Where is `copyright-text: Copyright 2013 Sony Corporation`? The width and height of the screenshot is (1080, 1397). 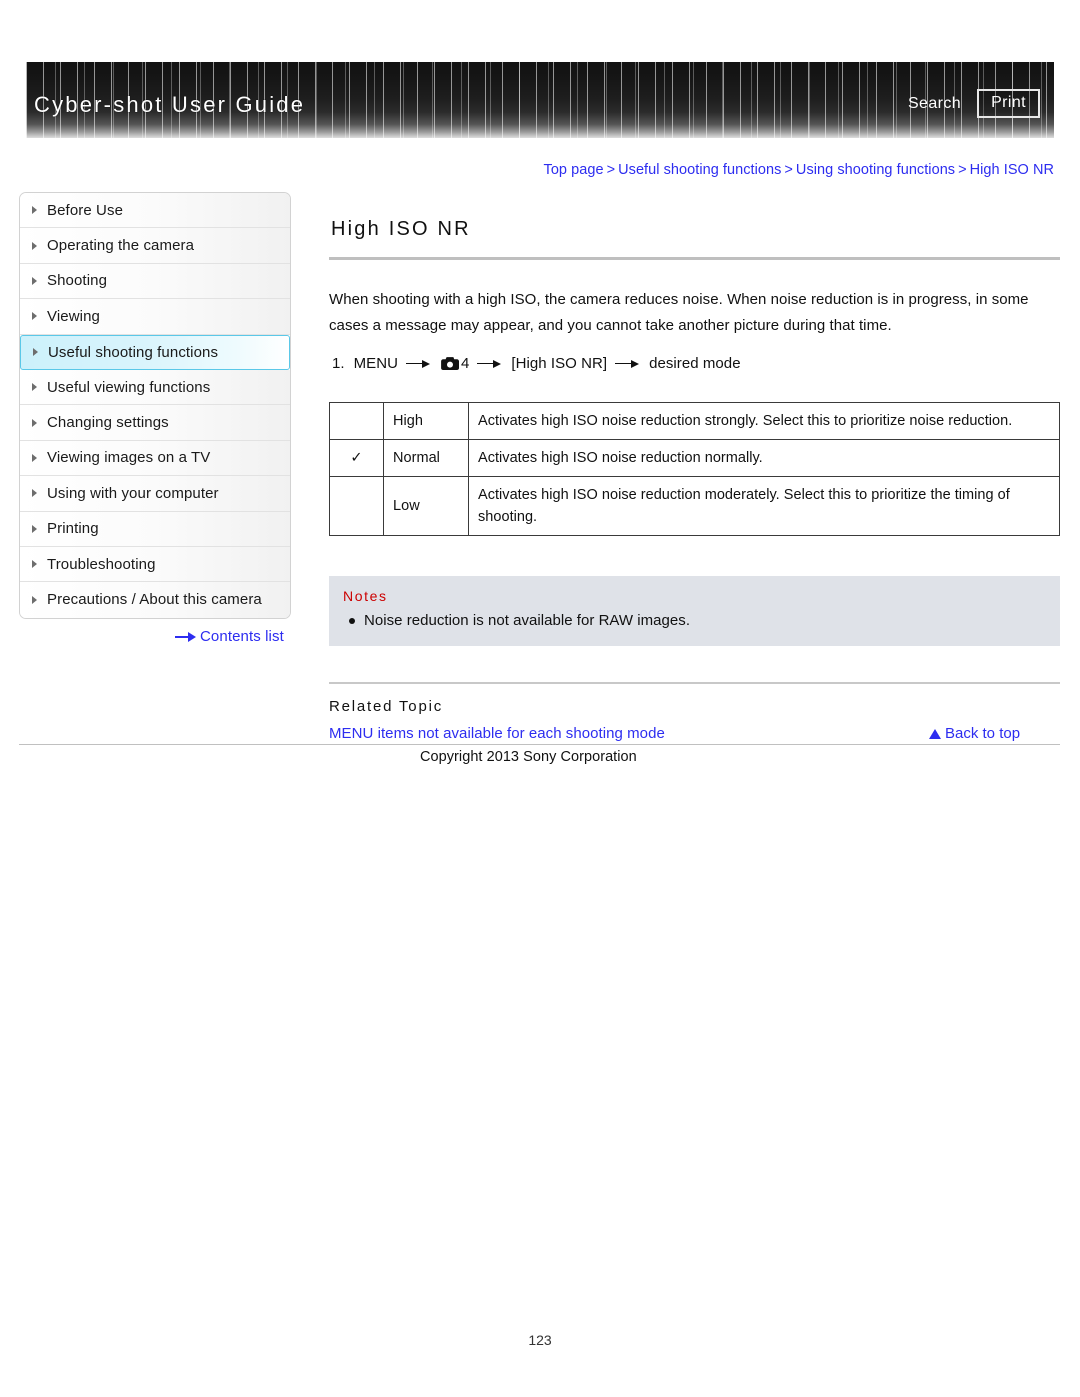
copyright-text: Copyright 2013 Sony Corporation is located at coordinates (528, 757).